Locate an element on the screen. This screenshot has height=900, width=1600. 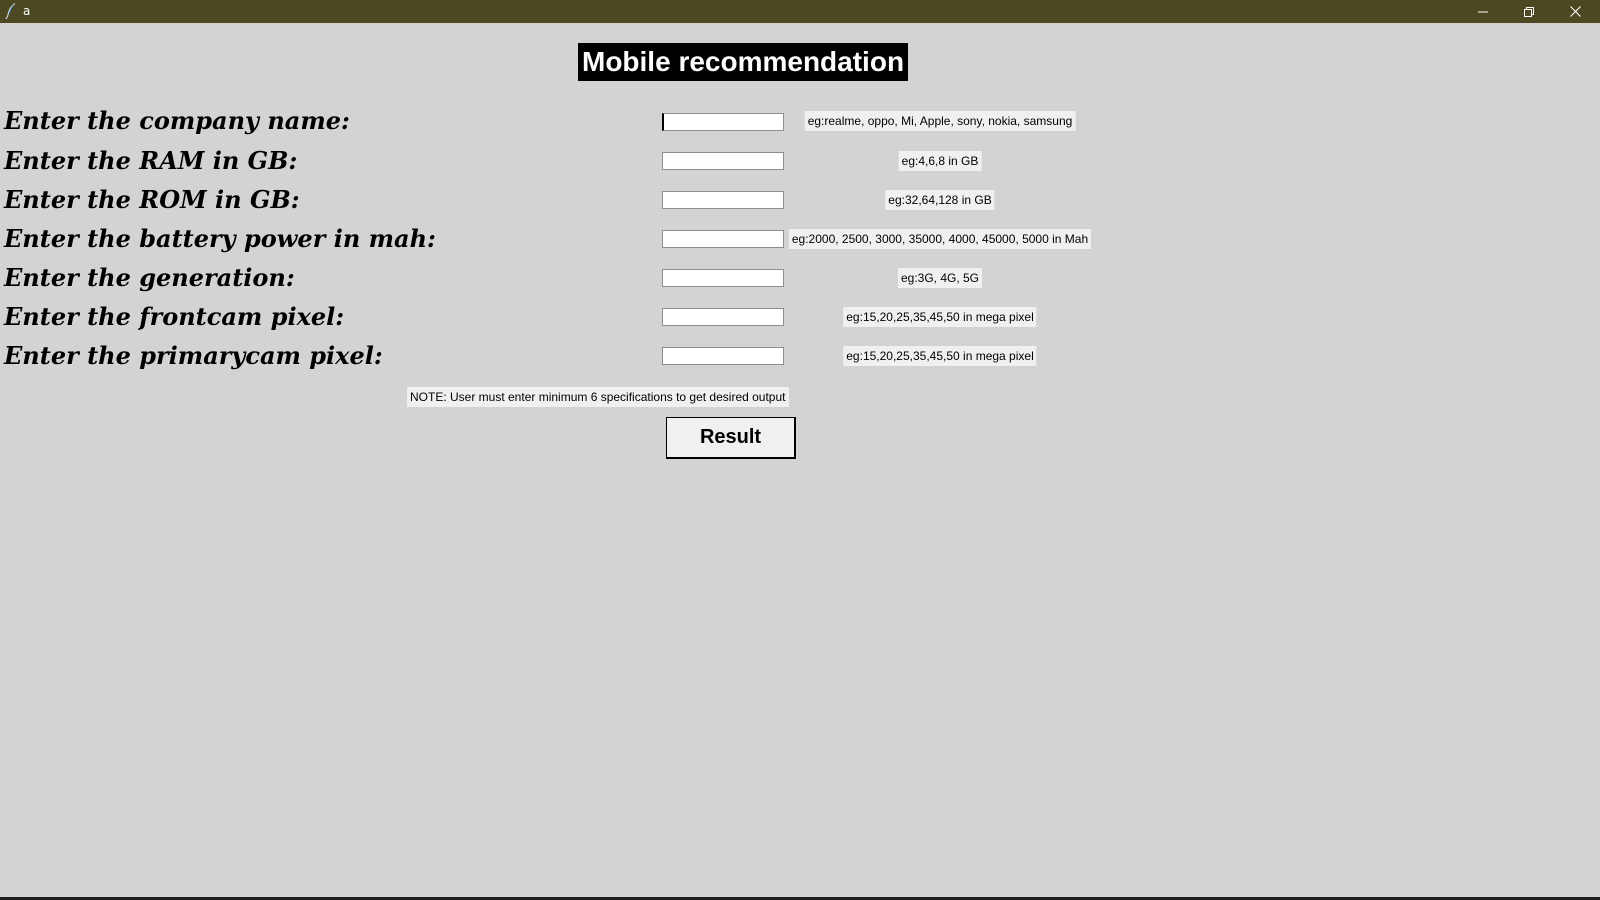
primarycam-input is located at coordinates (723, 356).